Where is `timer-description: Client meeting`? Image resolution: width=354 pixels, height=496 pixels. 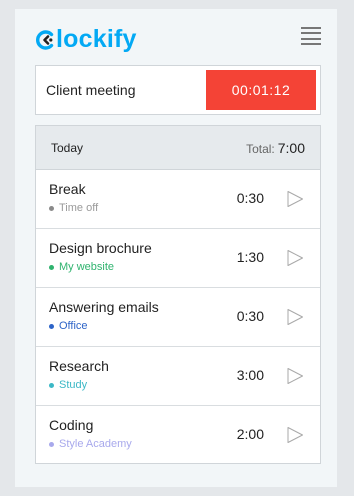
timer-description: Client meeting is located at coordinates (91, 90).